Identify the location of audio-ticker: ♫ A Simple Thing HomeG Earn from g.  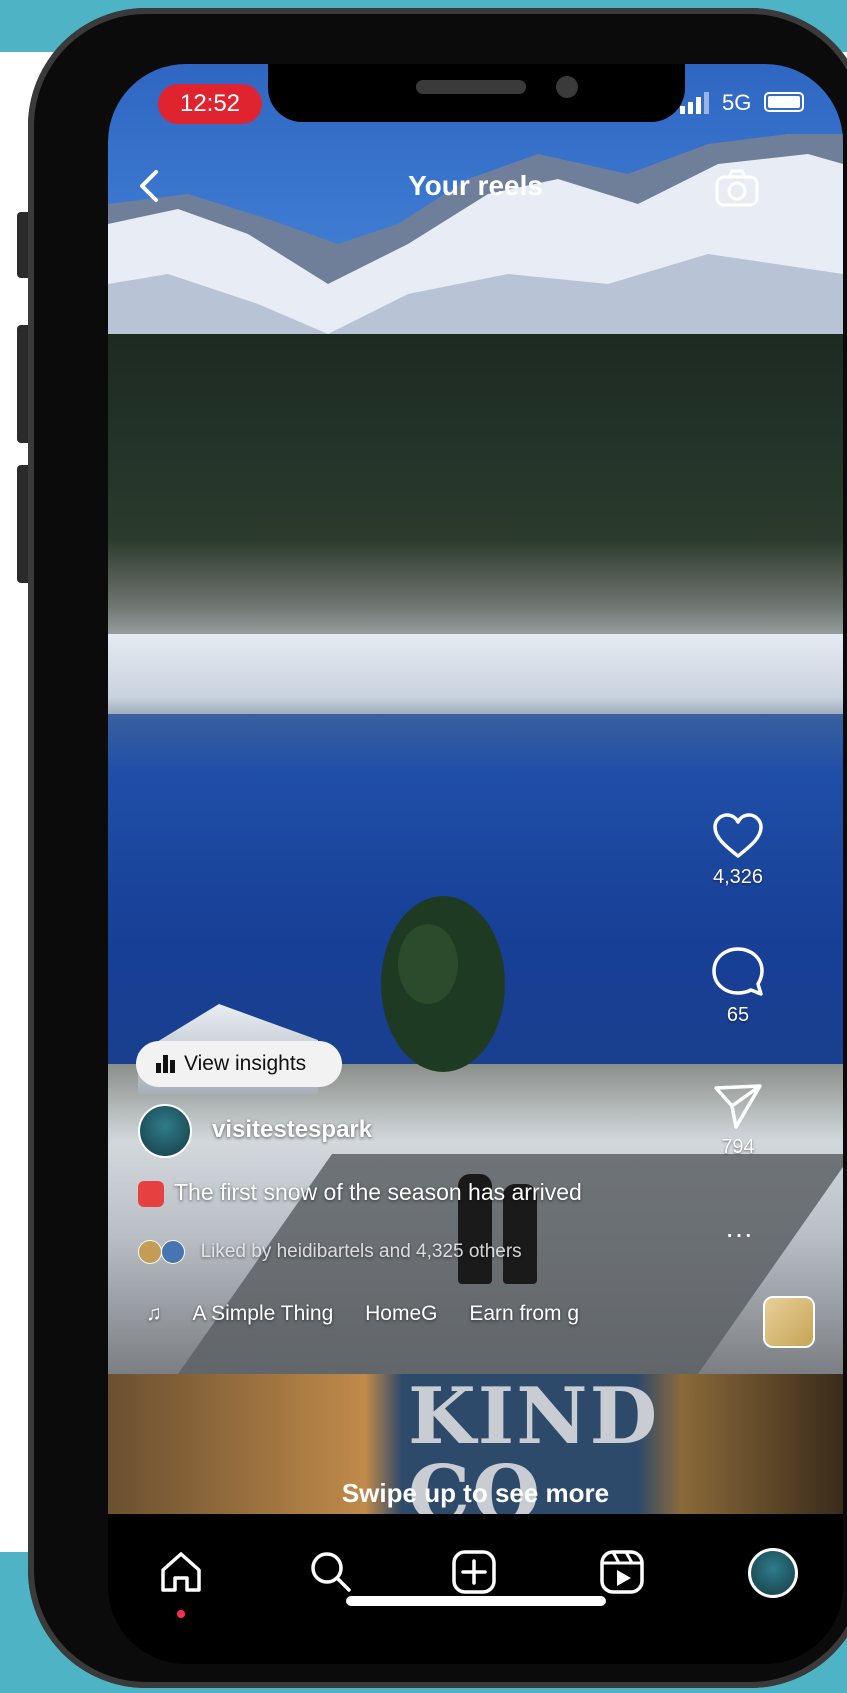
(375, 1314).